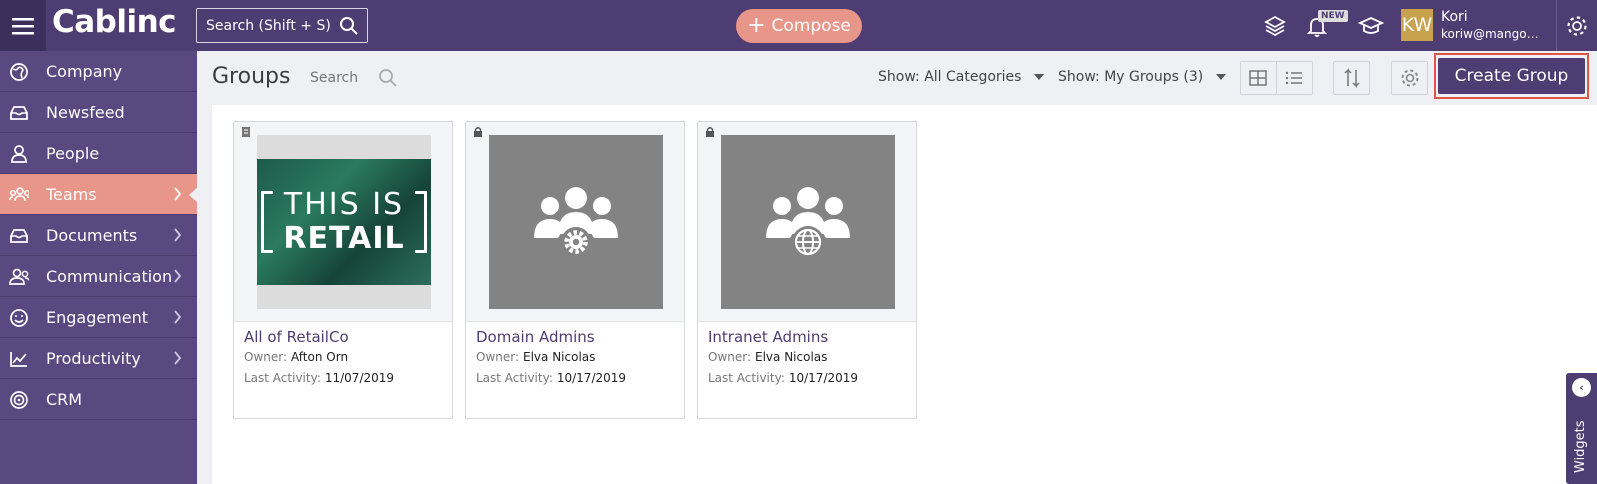  I want to click on global-search-input: Search (Shift + S), so click(282, 25).